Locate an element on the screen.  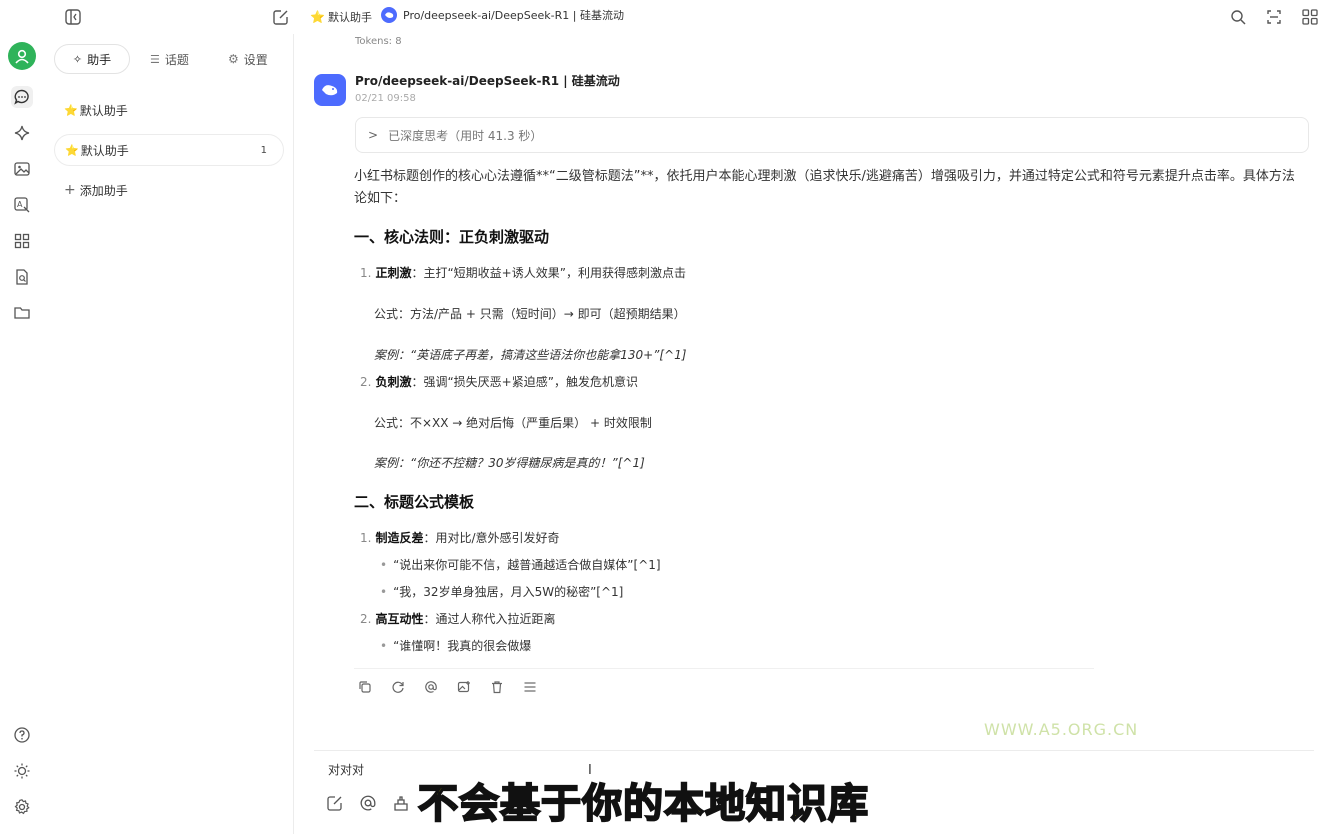
translate-icon: A is located at coordinates (22, 205).